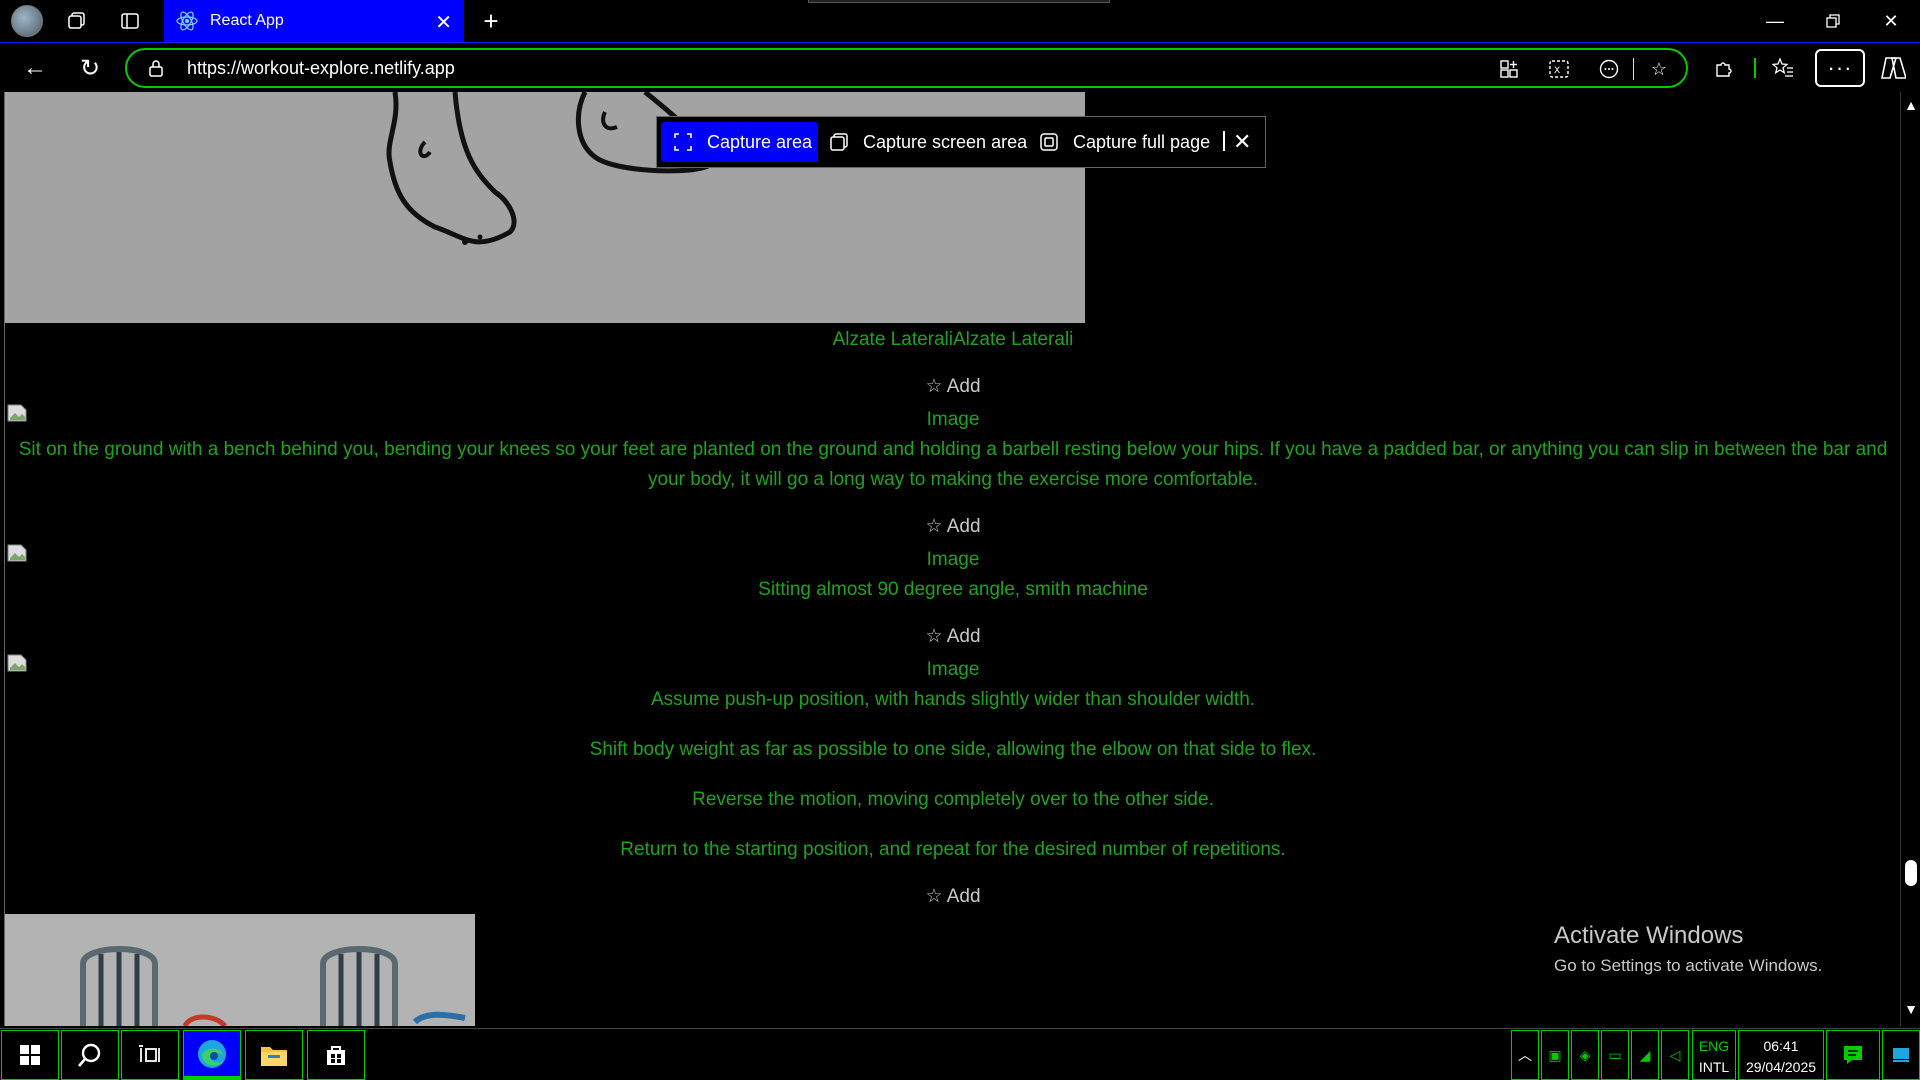  Describe the element at coordinates (1555, 1055) in the screenshot. I see `tray-camera-icon: ▣` at that location.